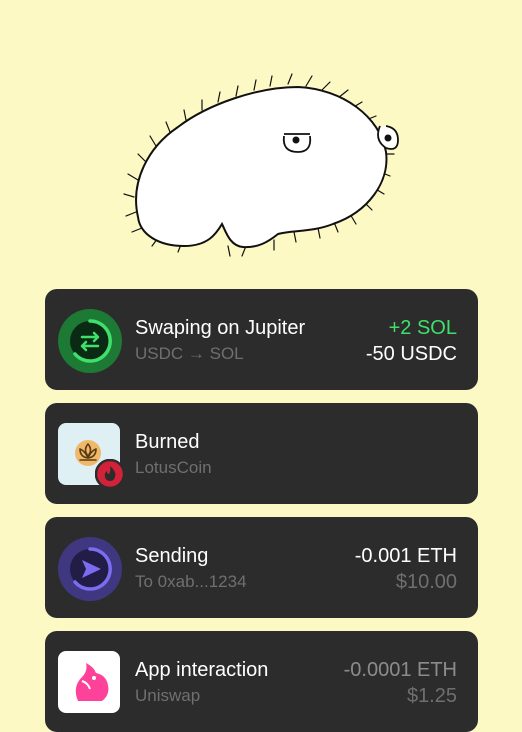 The height and width of the screenshot is (732, 522). What do you see at coordinates (89, 682) in the screenshot?
I see `uniswap-icon` at bounding box center [89, 682].